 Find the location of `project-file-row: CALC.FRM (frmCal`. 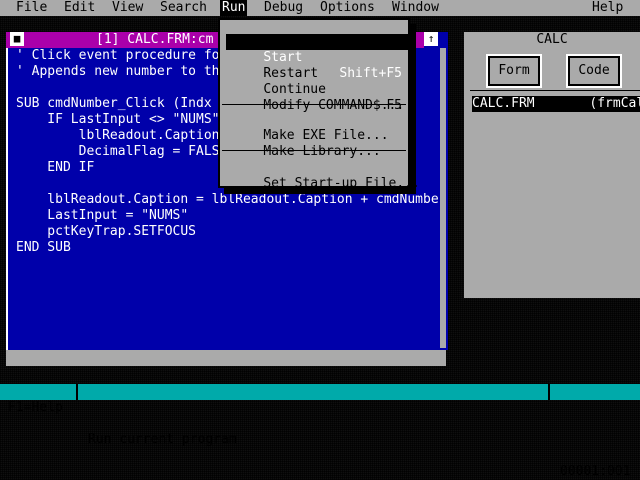

project-file-row: CALC.FRM (frmCal is located at coordinates (556, 104).